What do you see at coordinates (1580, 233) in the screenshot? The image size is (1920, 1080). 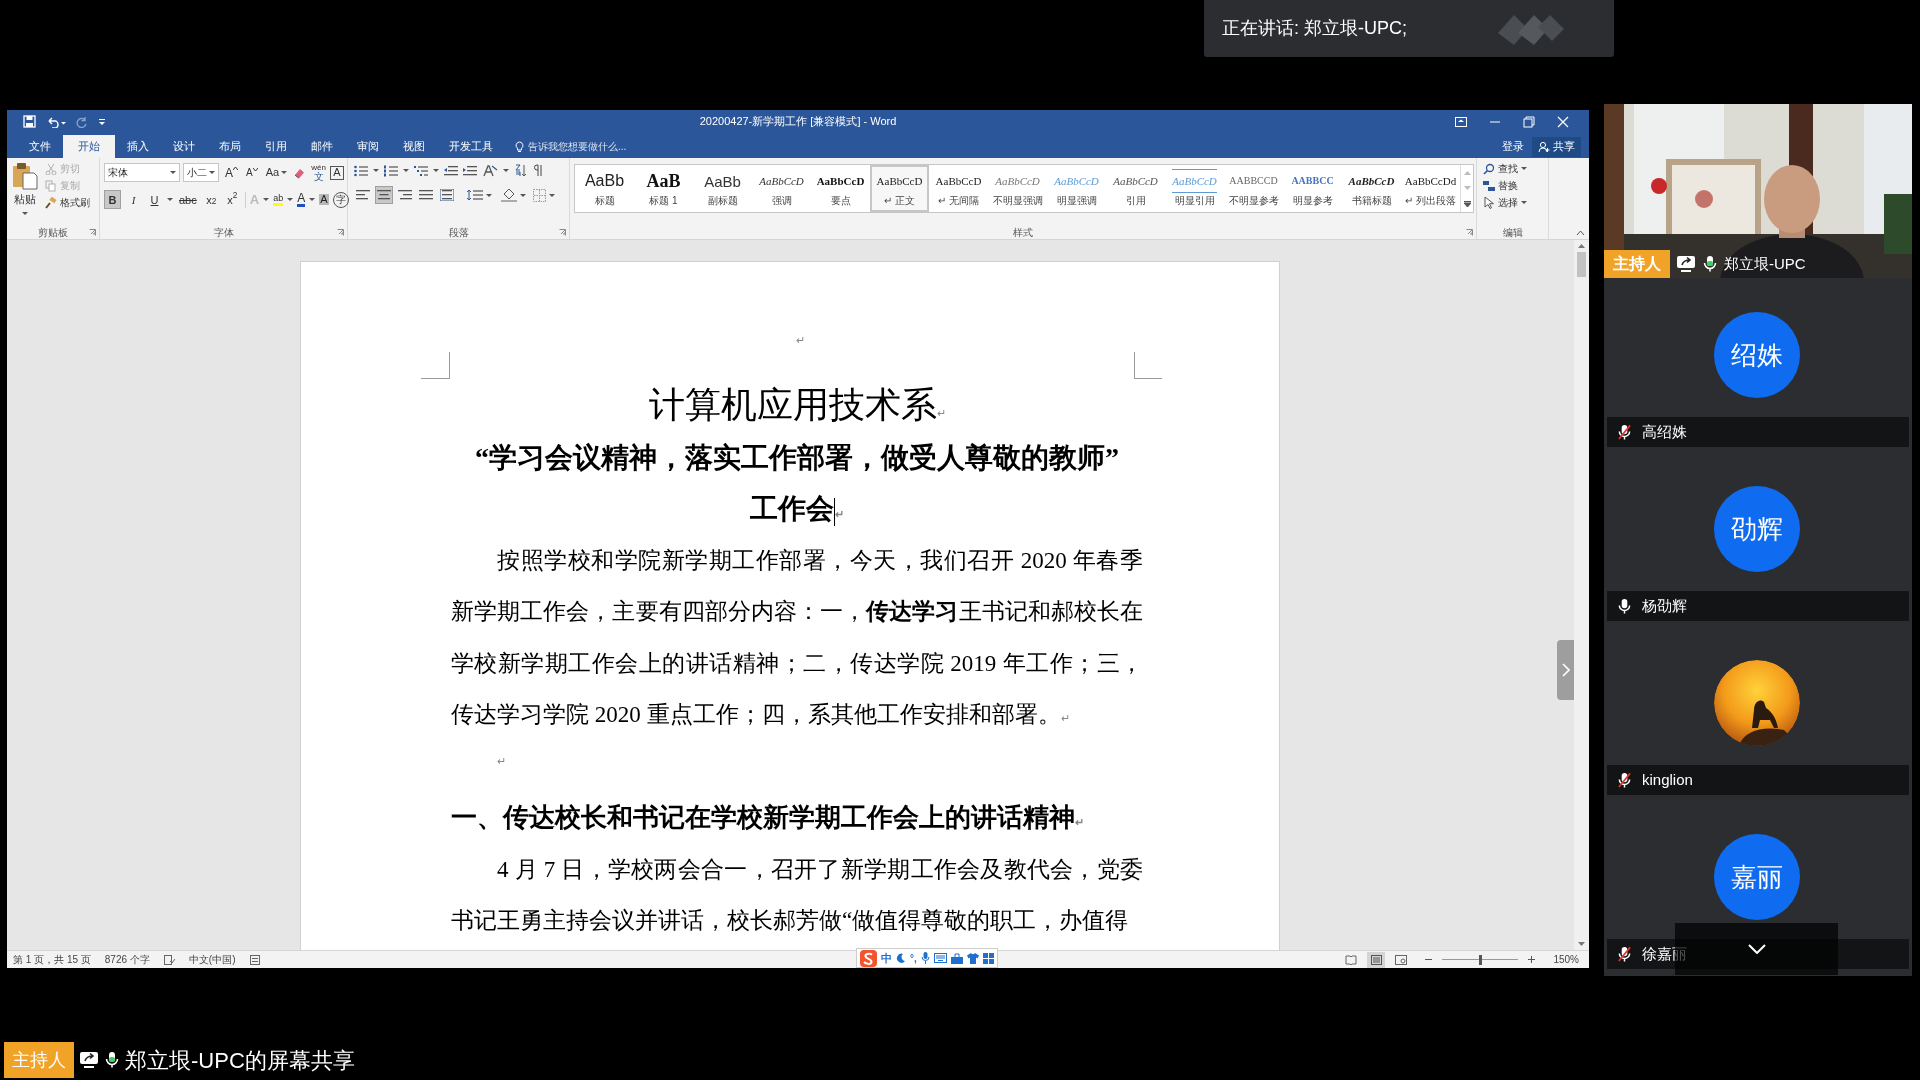 I see `collapse-ribbon-icon` at bounding box center [1580, 233].